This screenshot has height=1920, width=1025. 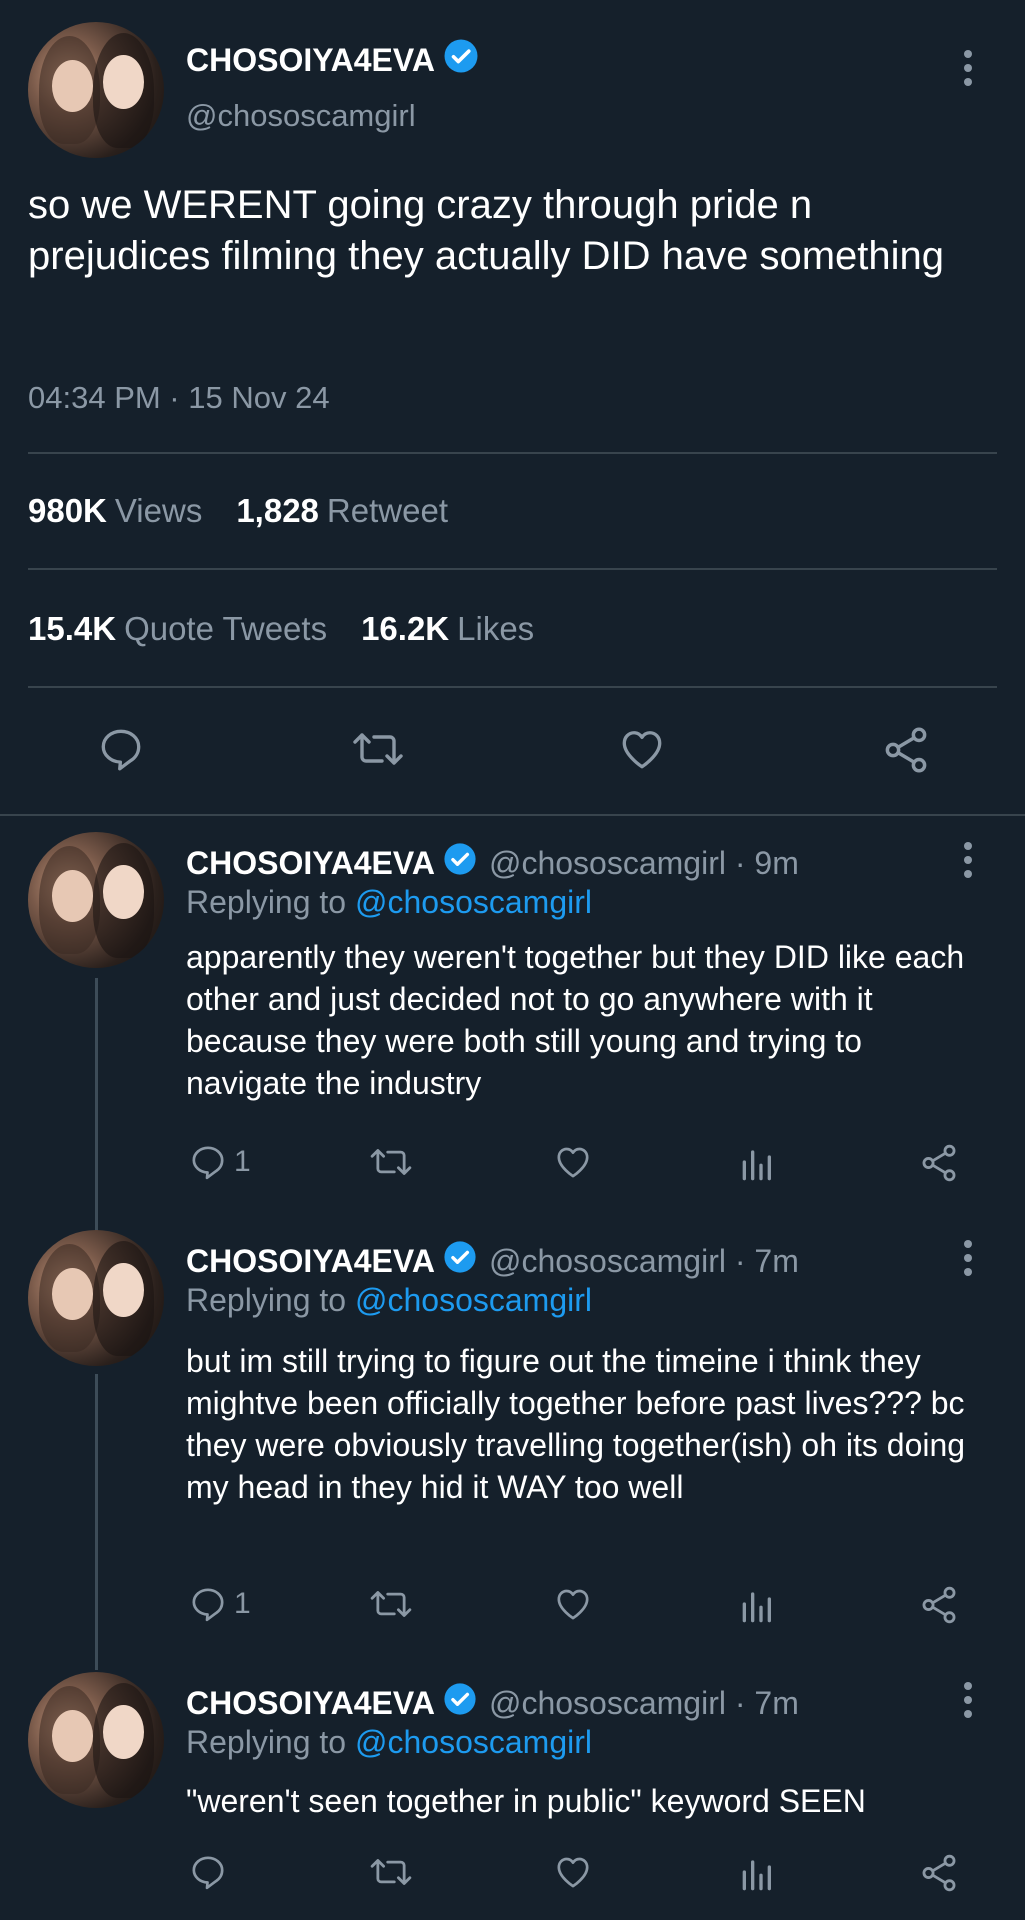 What do you see at coordinates (72, 629) in the screenshot?
I see `quote-tweets-count: 15.4K` at bounding box center [72, 629].